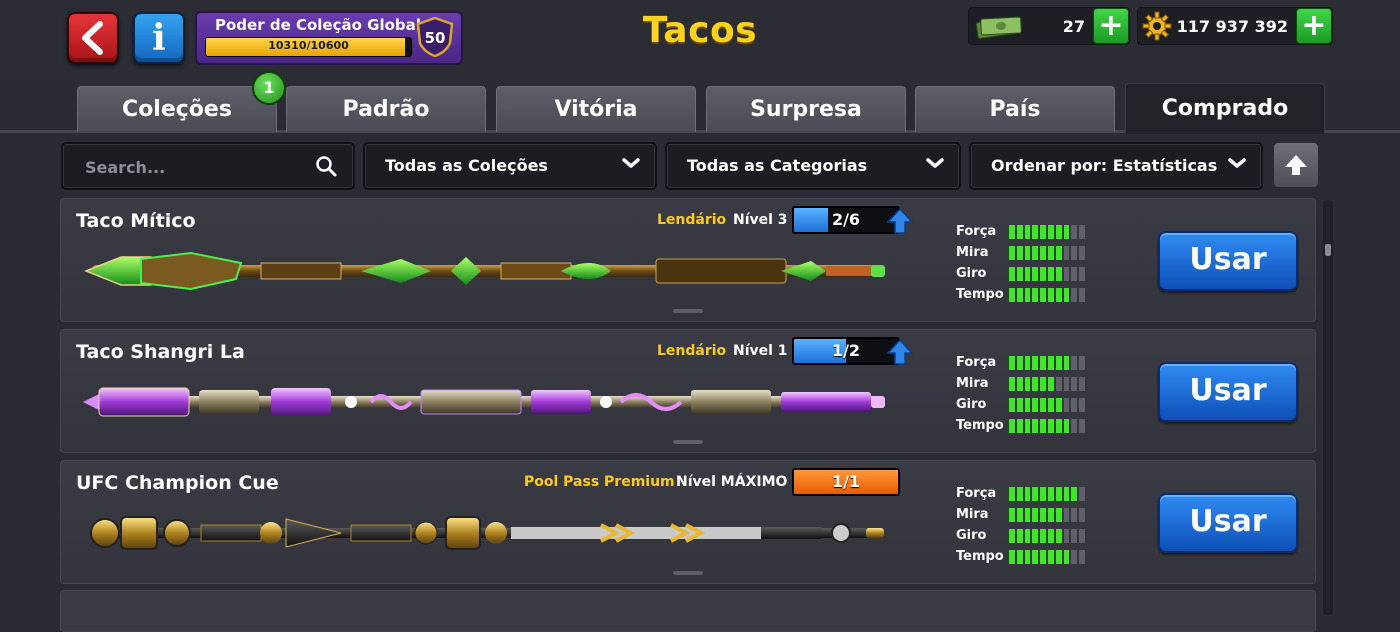 This screenshot has height=632, width=1400. I want to click on info-button: i, so click(159, 38).